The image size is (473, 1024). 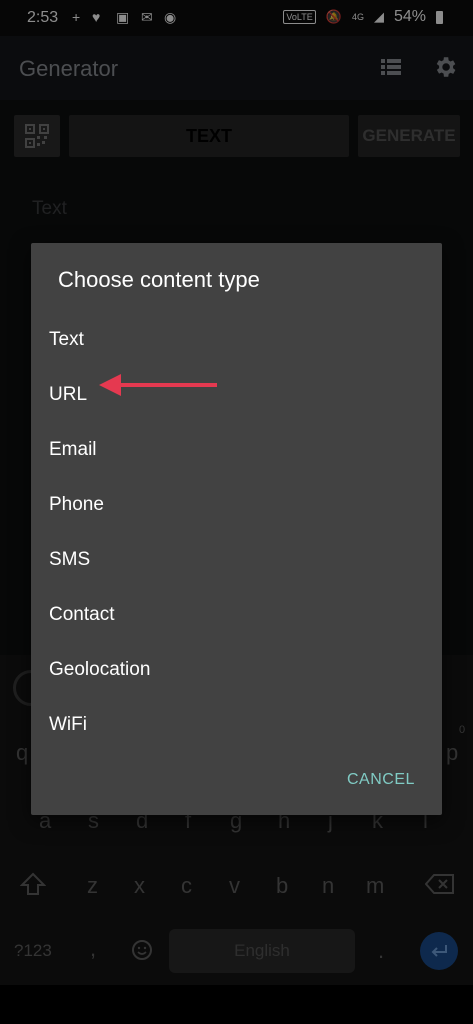 I want to click on option-geolocation: Geolocation, so click(x=236, y=670).